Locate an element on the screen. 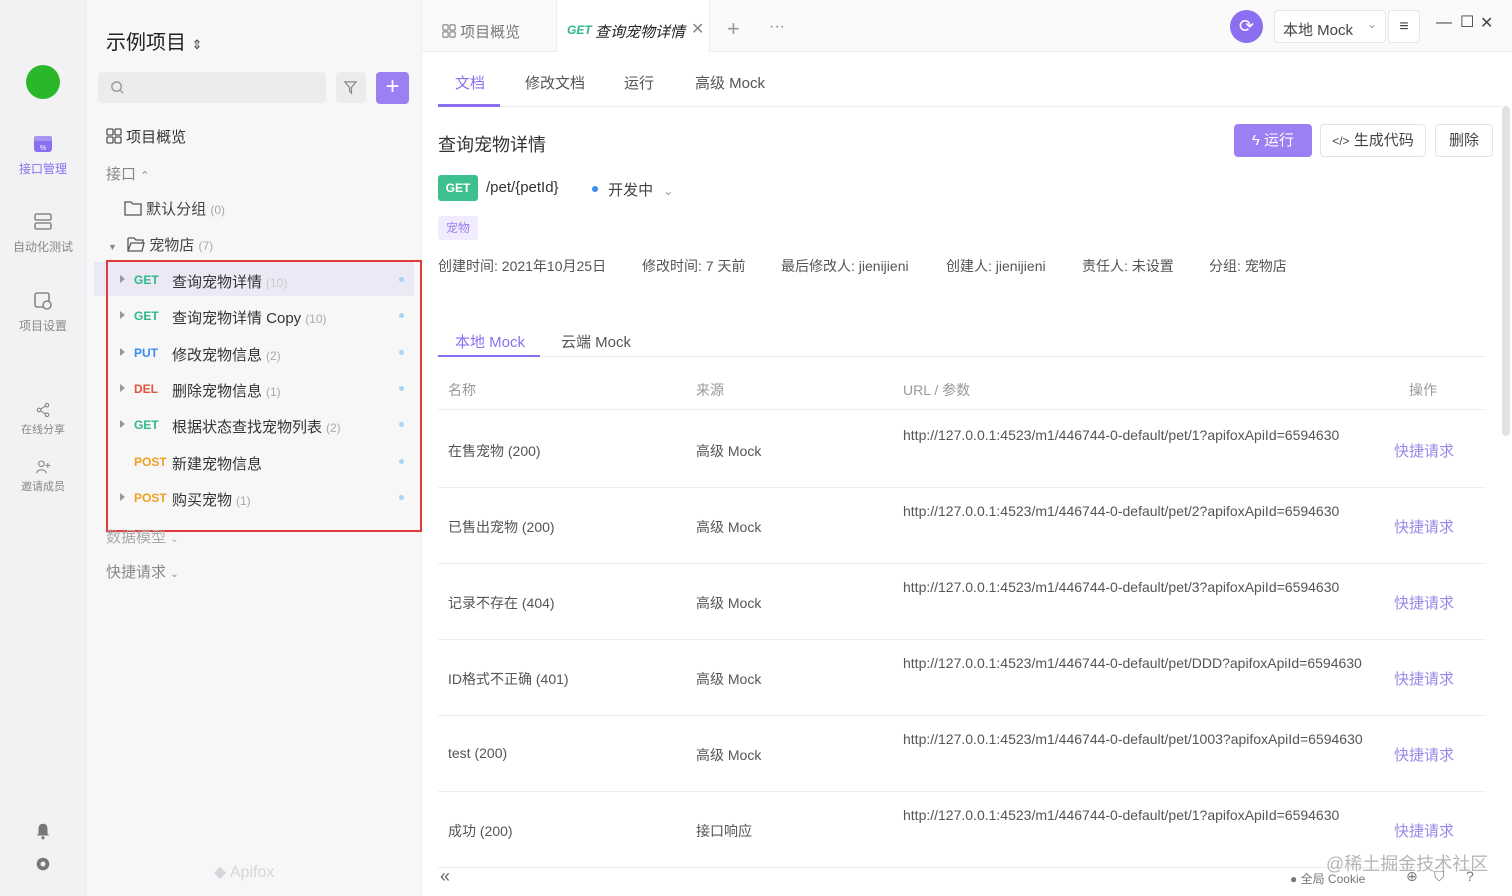  code-label: 生成代码 is located at coordinates (1383, 140).